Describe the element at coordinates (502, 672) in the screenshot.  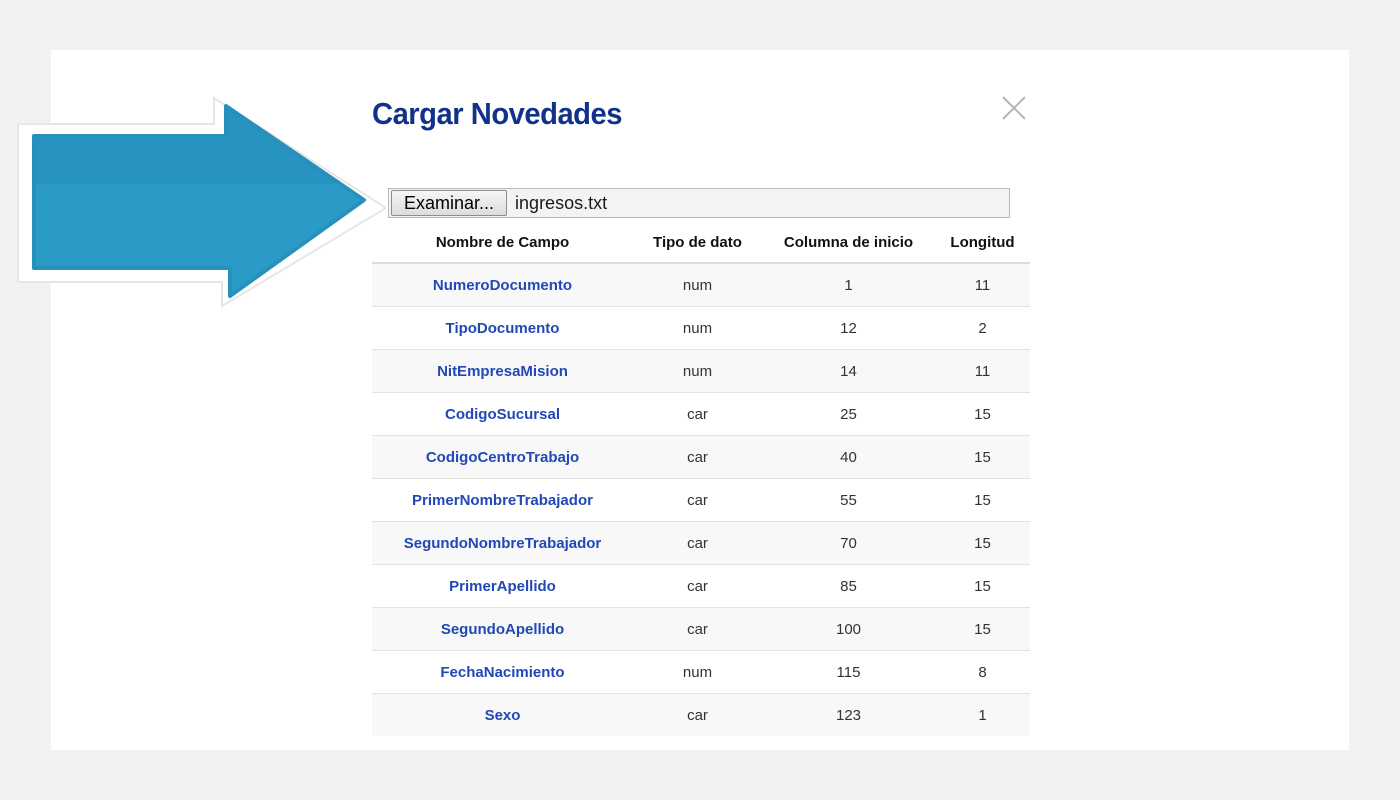
I see `field-name-link: FechaNacimiento` at that location.